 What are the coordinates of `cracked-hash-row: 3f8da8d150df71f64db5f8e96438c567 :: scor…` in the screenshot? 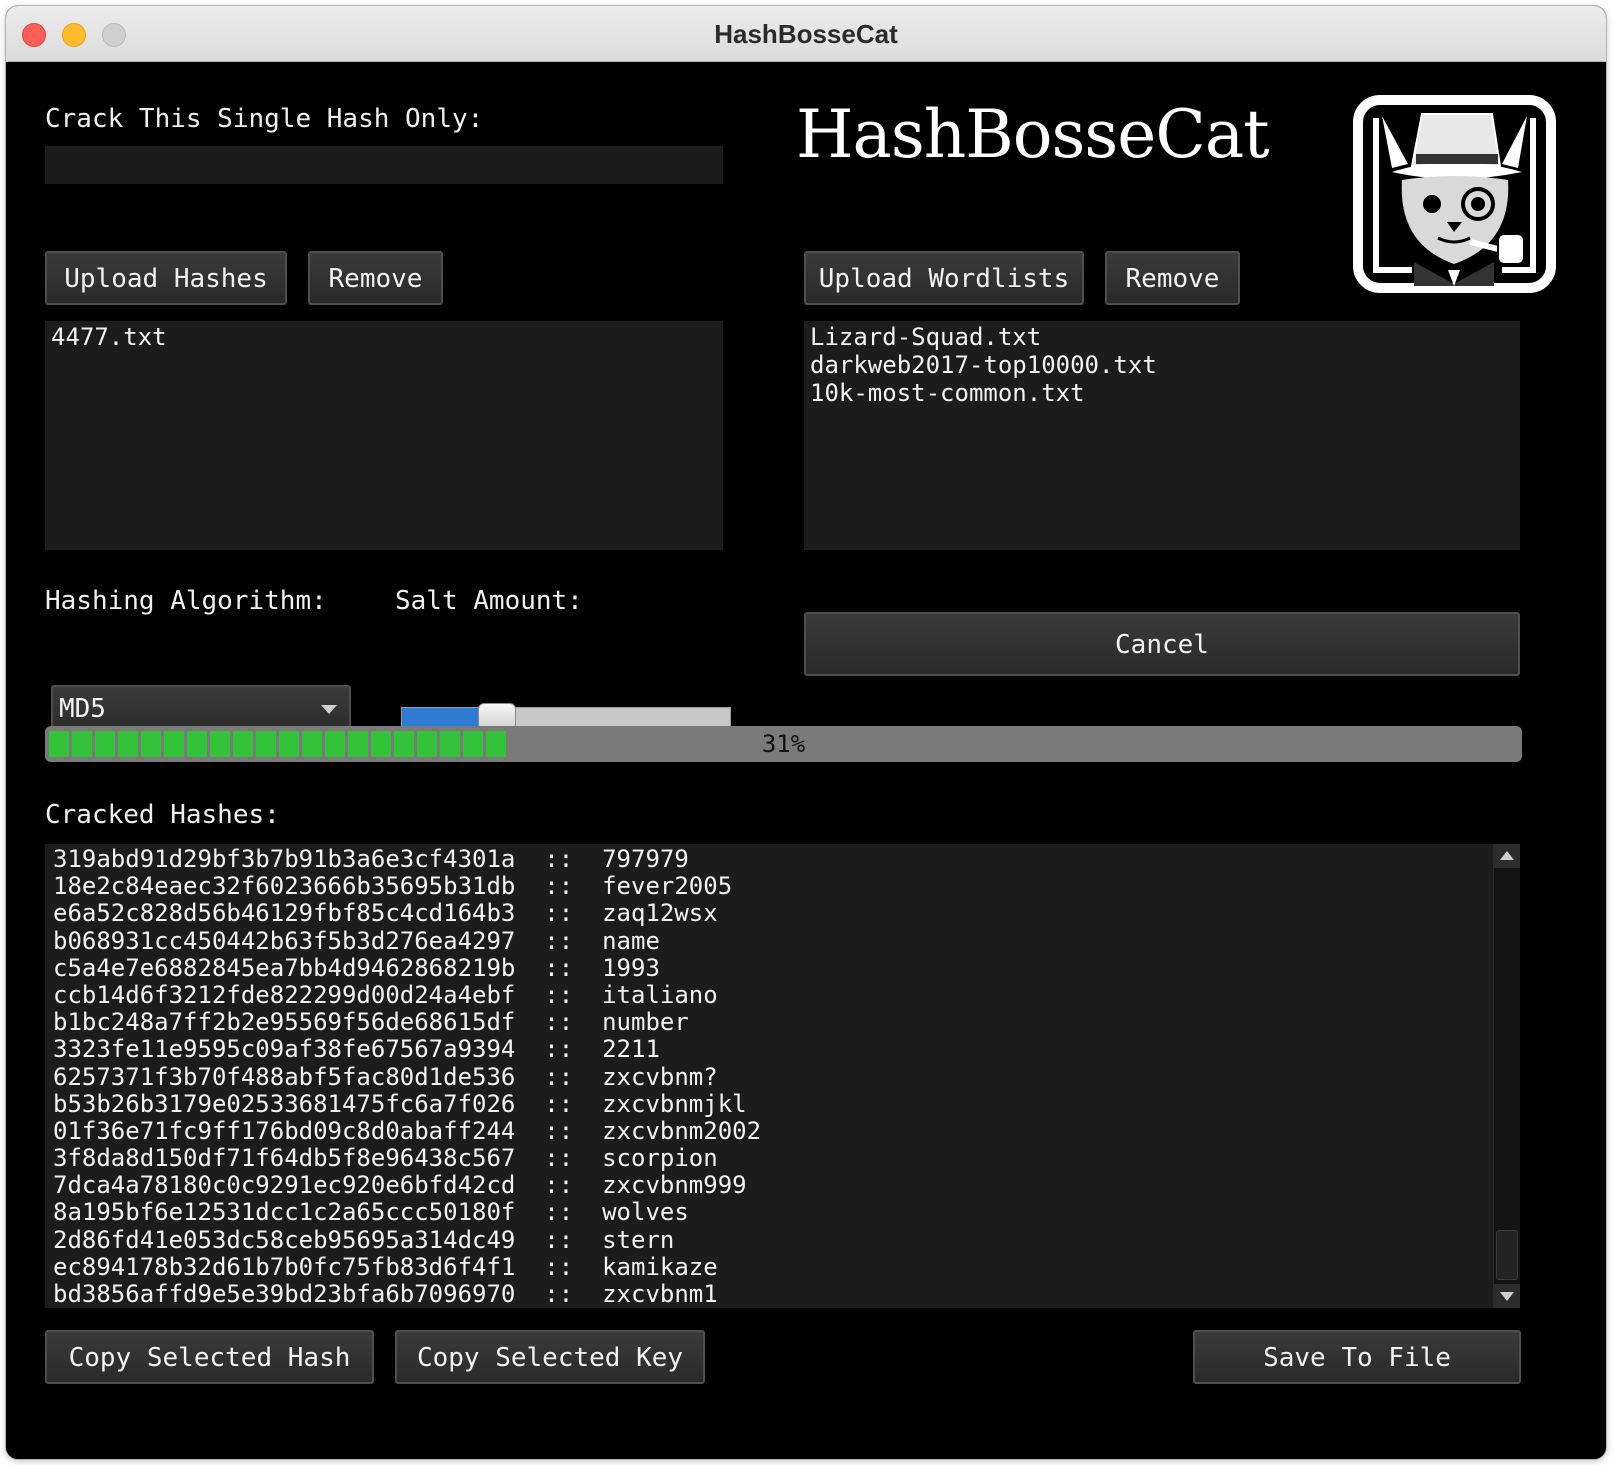 It's located at (773, 1158).